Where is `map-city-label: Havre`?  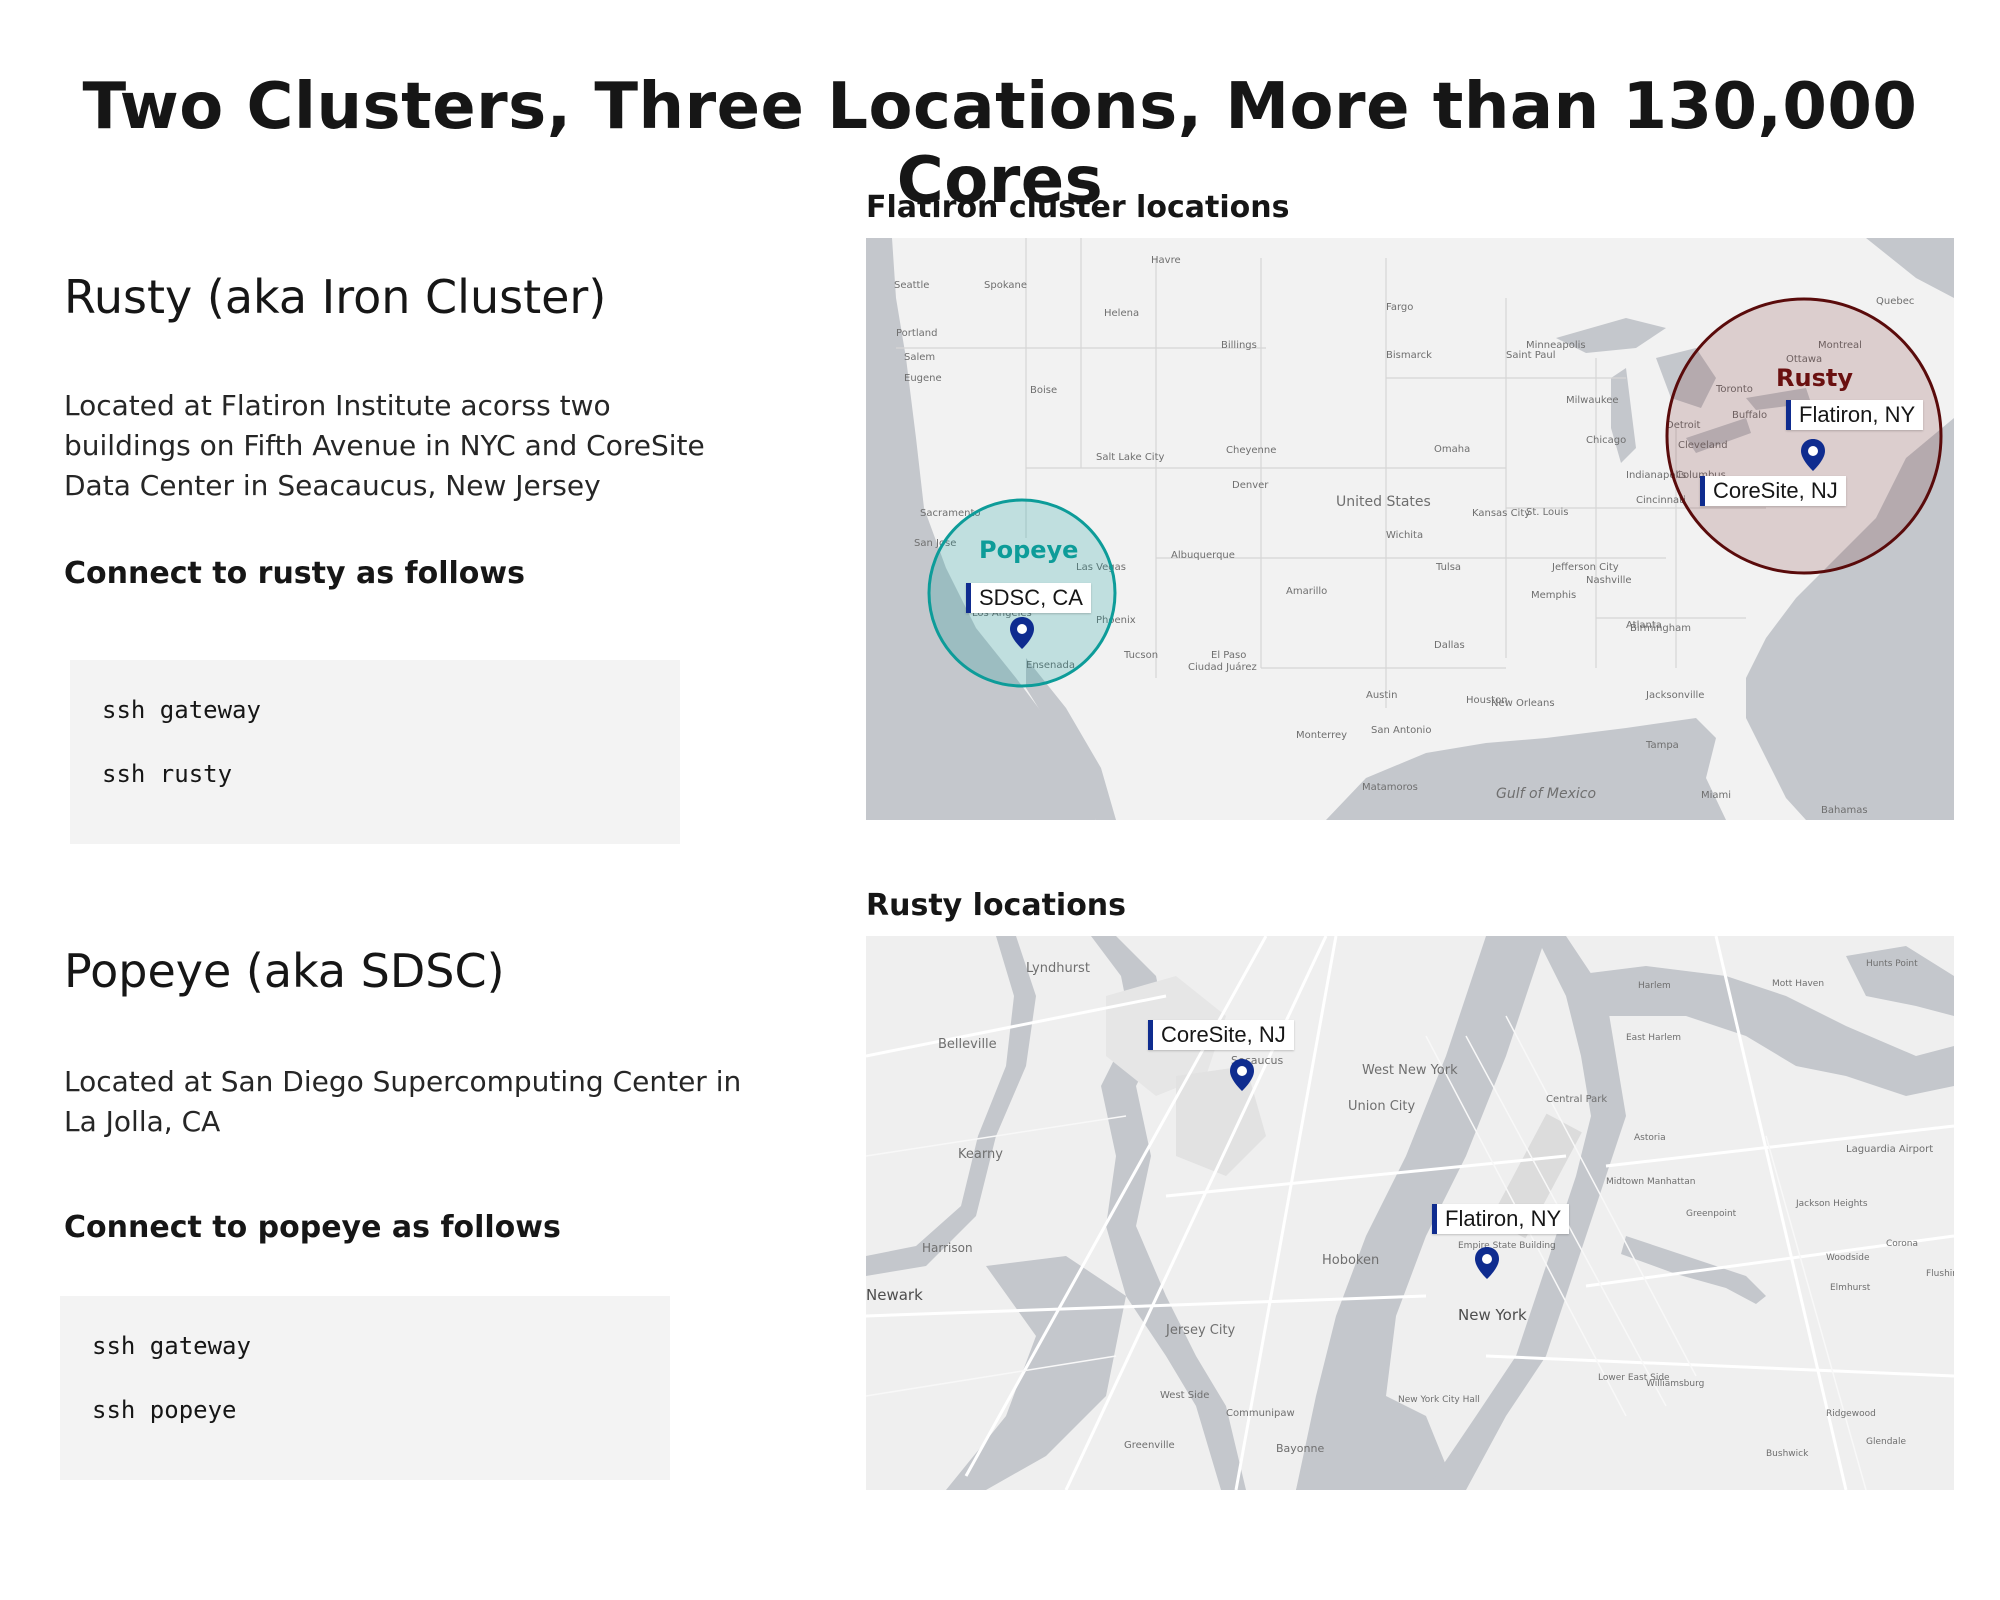 map-city-label: Havre is located at coordinates (1166, 260).